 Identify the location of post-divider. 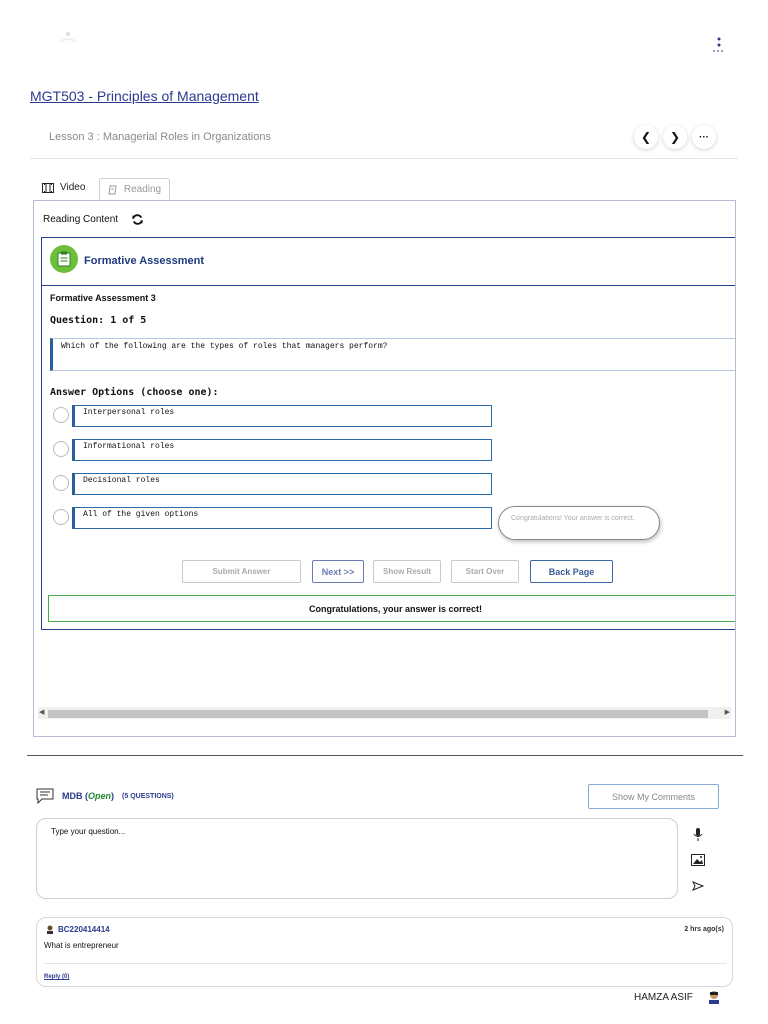
(385, 963).